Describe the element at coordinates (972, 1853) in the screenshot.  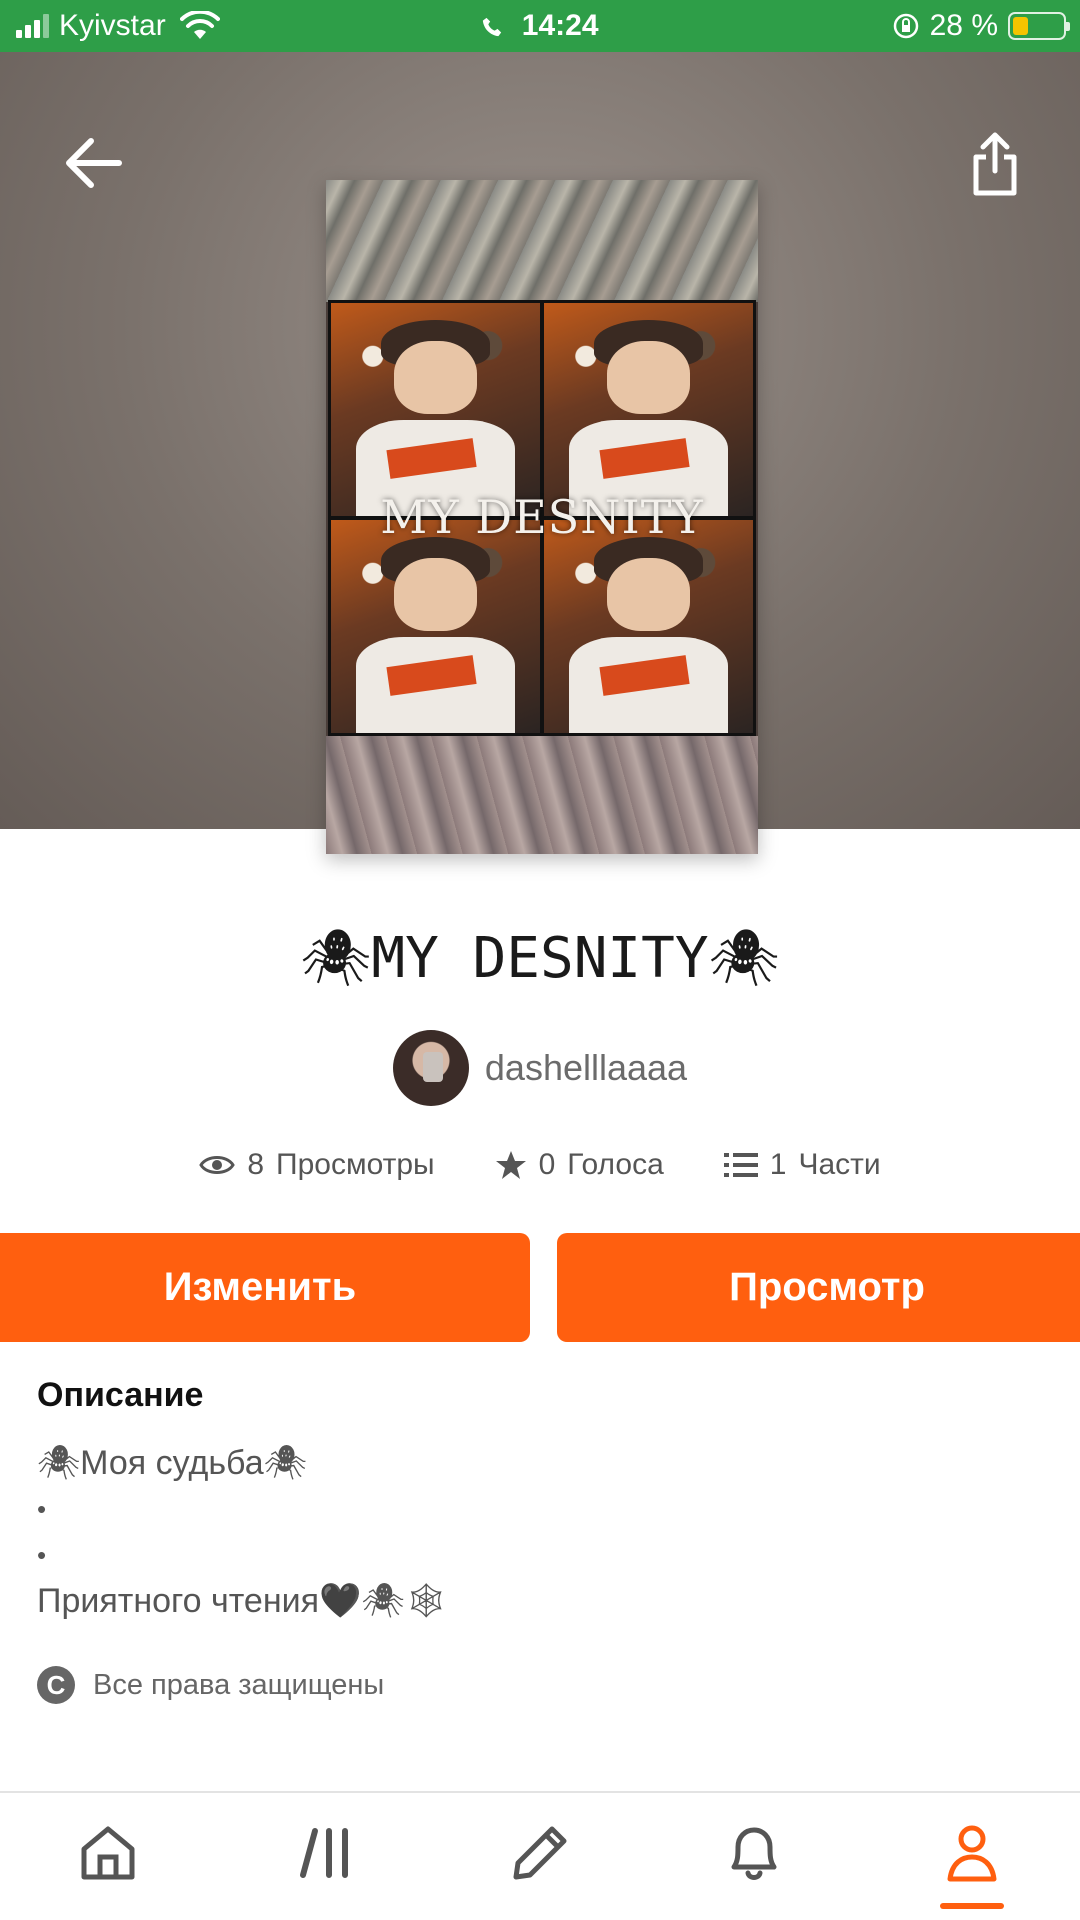
I see `profile-icon` at that location.